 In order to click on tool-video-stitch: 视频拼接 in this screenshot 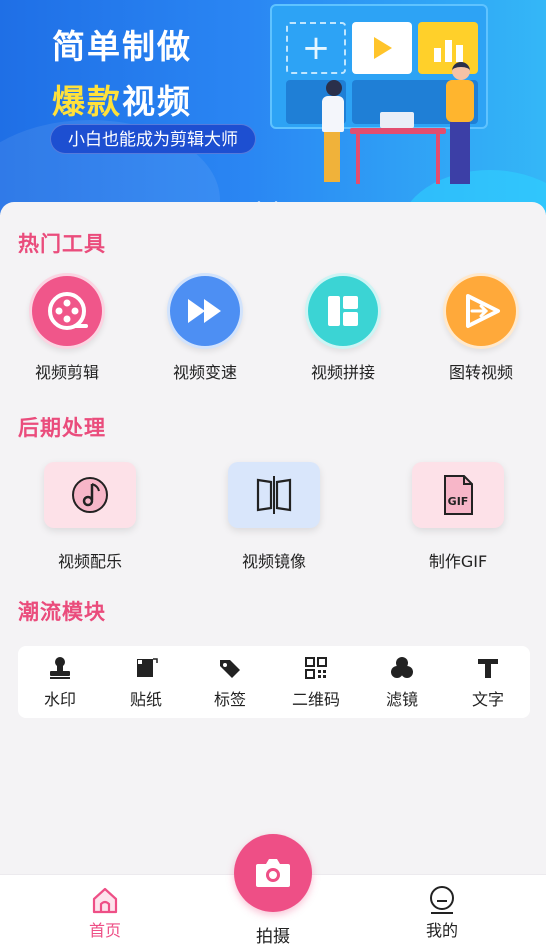, I will do `click(343, 328)`.